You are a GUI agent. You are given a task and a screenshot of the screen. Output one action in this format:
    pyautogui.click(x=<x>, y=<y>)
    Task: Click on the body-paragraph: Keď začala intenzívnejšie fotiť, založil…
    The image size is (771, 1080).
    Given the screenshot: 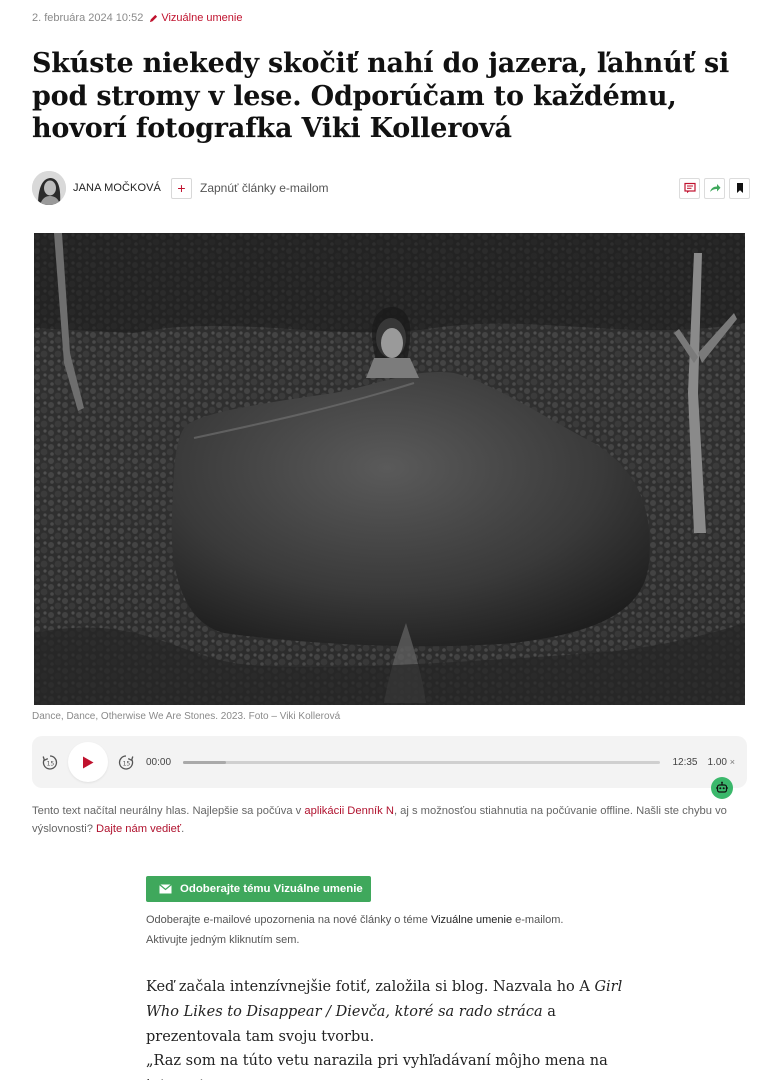 What is the action you would take?
    pyautogui.click(x=396, y=1012)
    